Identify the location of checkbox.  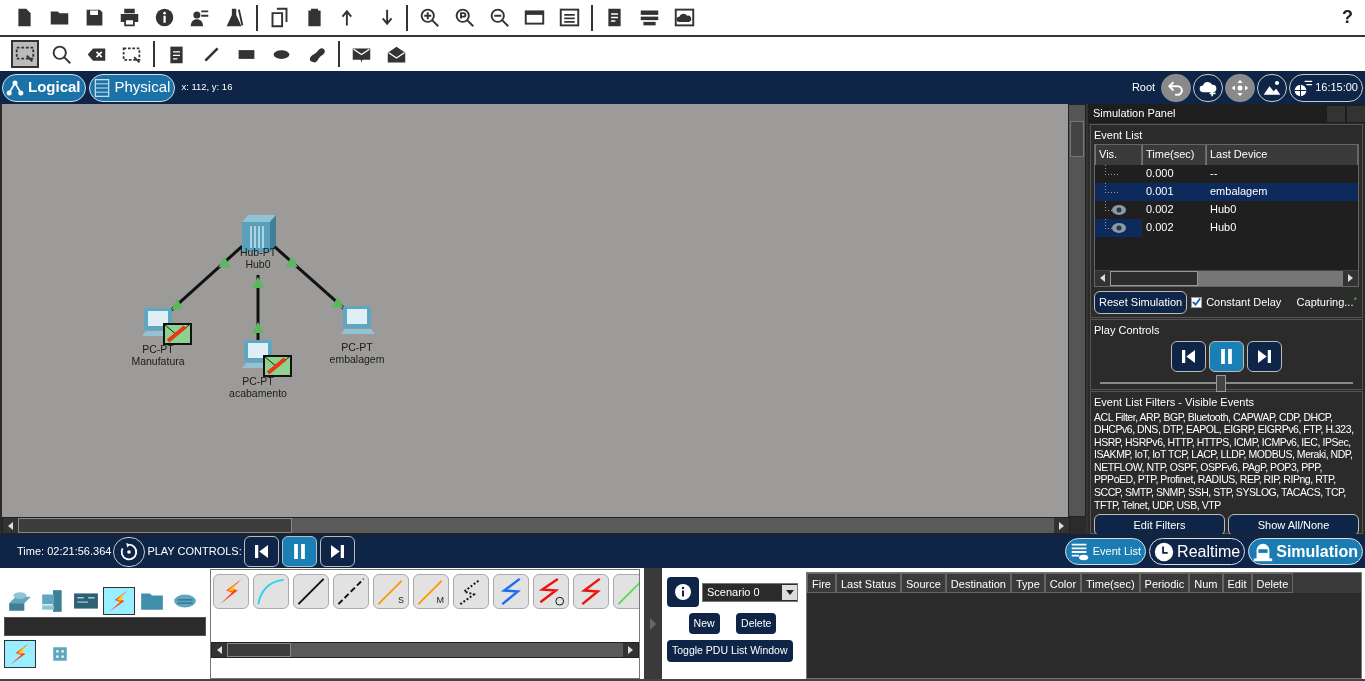
(1197, 302).